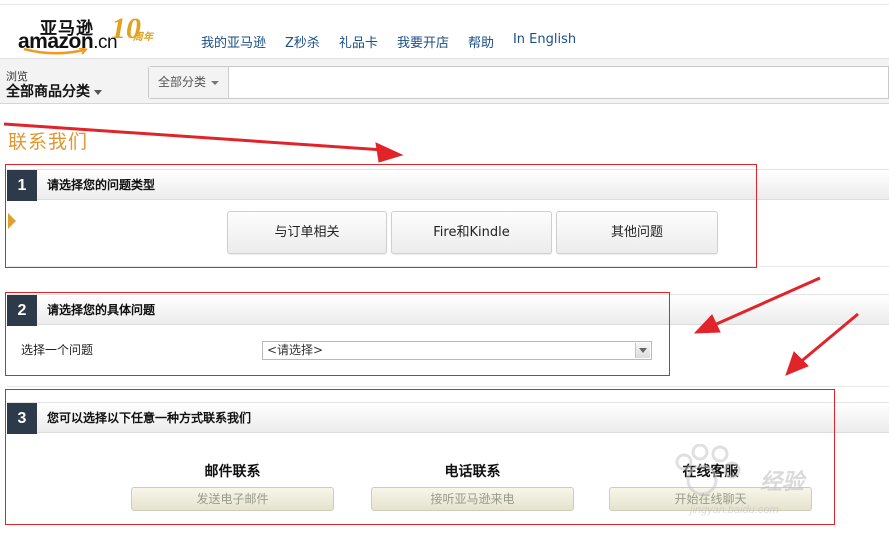 The image size is (889, 543). Describe the element at coordinates (758, 485) in the screenshot. I see `baidu-jingyan-watermark: 经验 jingyan.baidu.com` at that location.